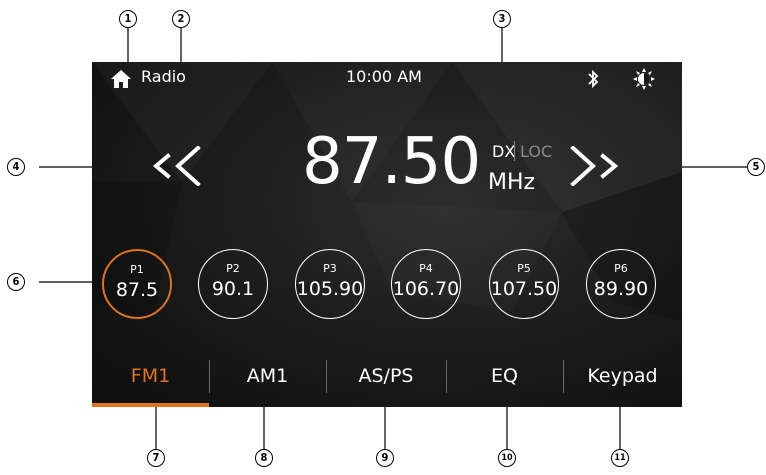 The height and width of the screenshot is (475, 766). Describe the element at coordinates (644, 79) in the screenshot. I see `brightness-icon` at that location.